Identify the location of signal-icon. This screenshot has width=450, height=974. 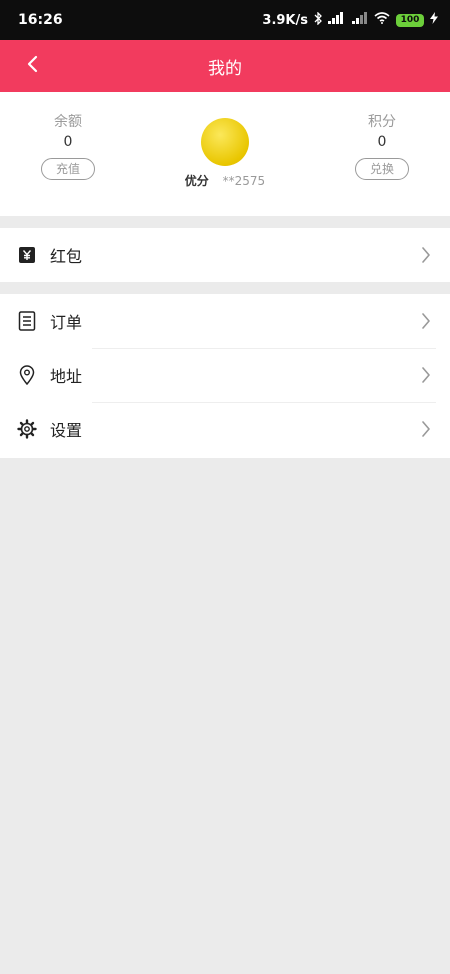
(337, 20).